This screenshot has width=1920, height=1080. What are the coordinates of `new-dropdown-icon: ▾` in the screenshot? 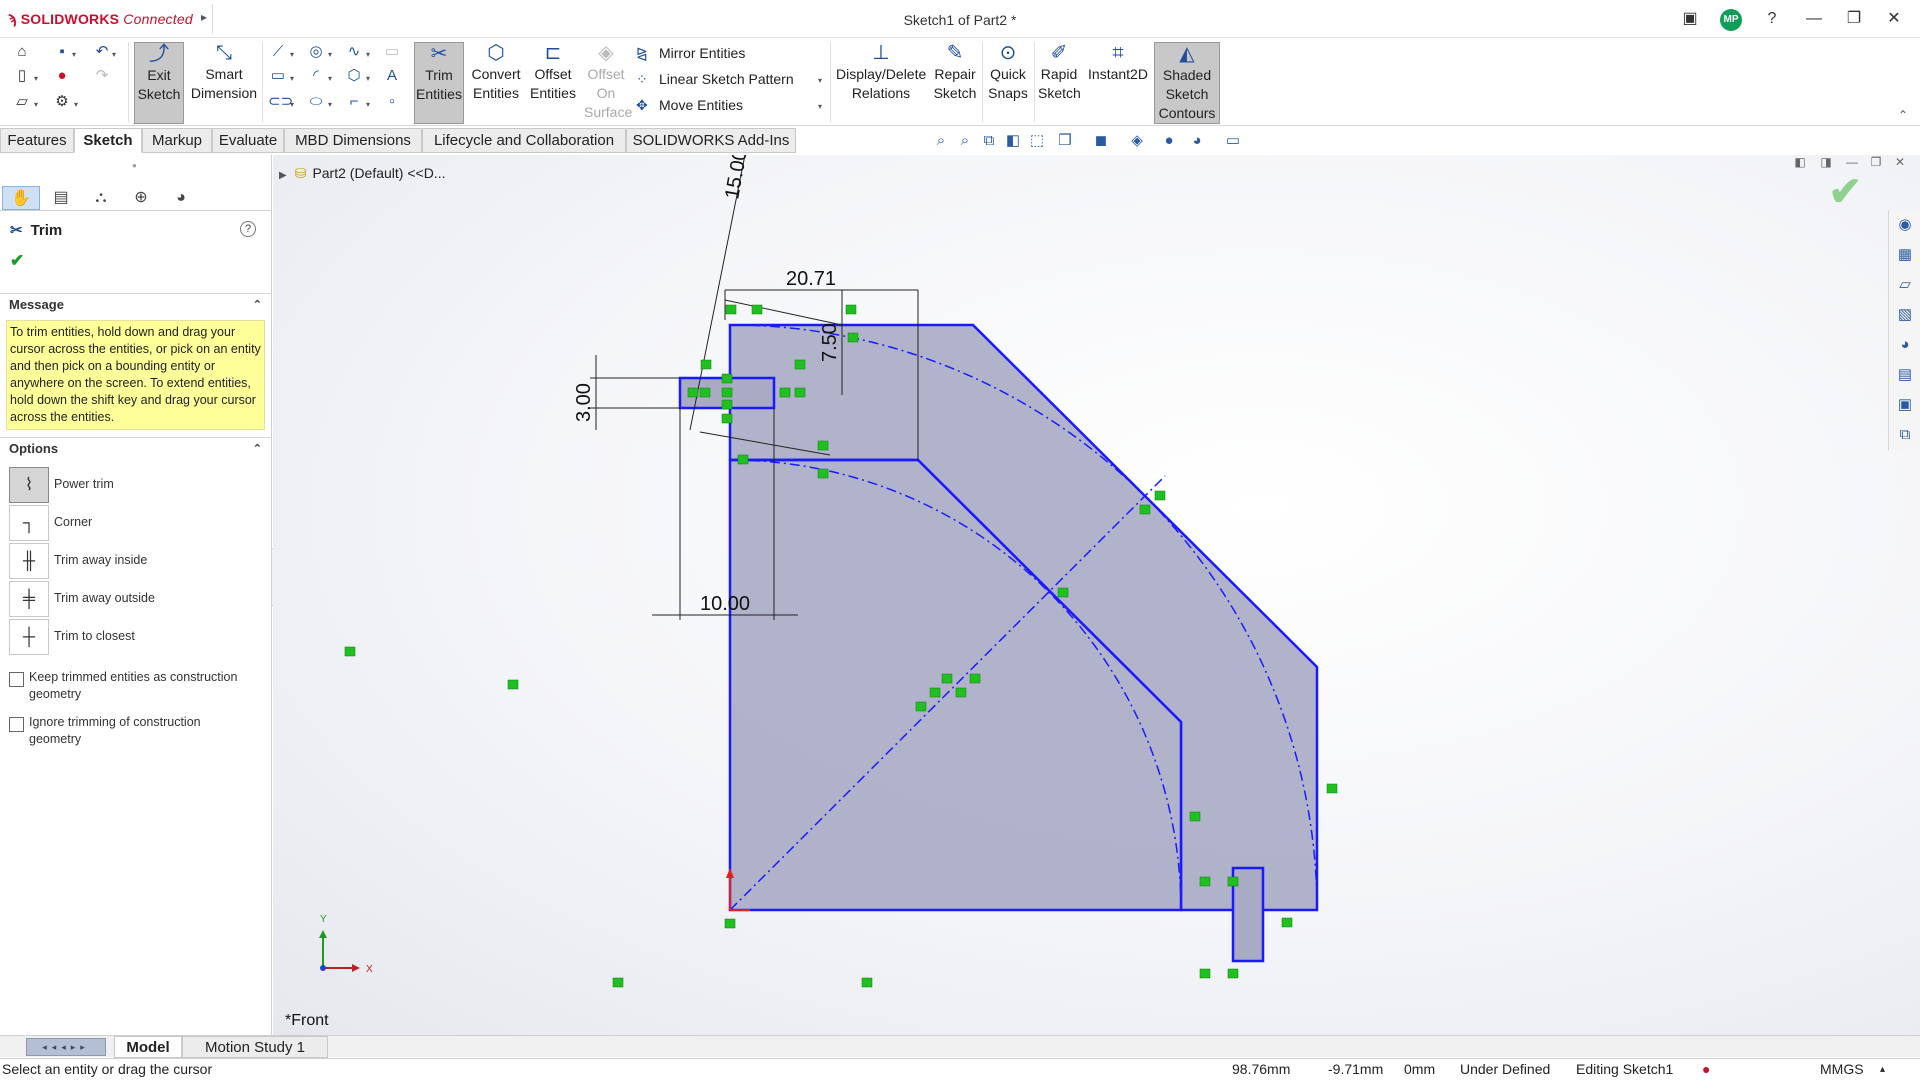 It's located at (36, 78).